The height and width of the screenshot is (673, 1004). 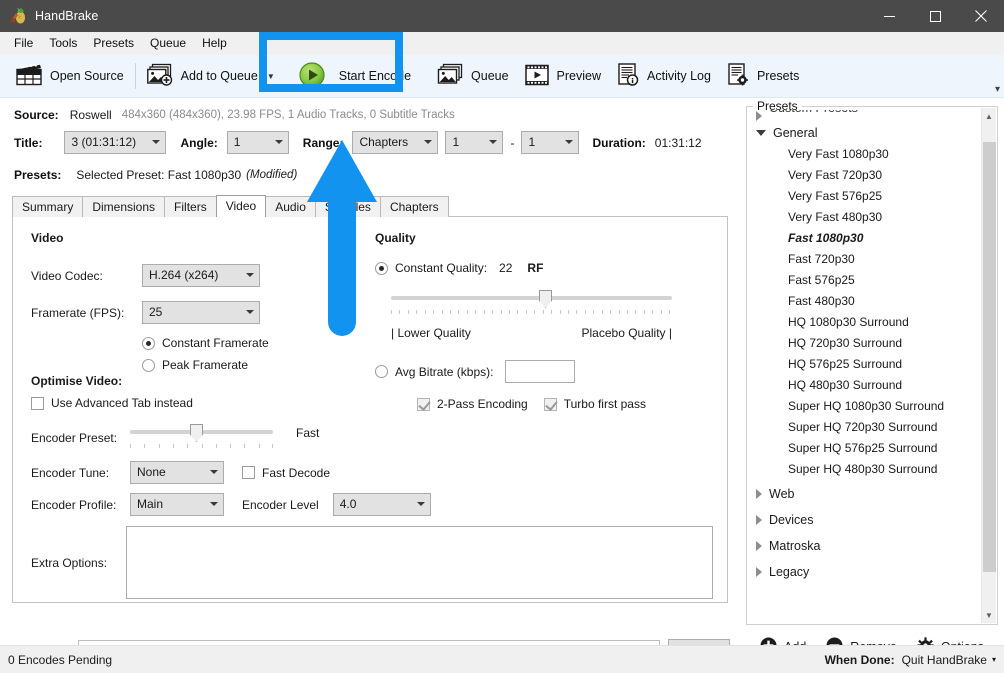 What do you see at coordinates (502, 16) in the screenshot?
I see `title-bar: HandBrake` at bounding box center [502, 16].